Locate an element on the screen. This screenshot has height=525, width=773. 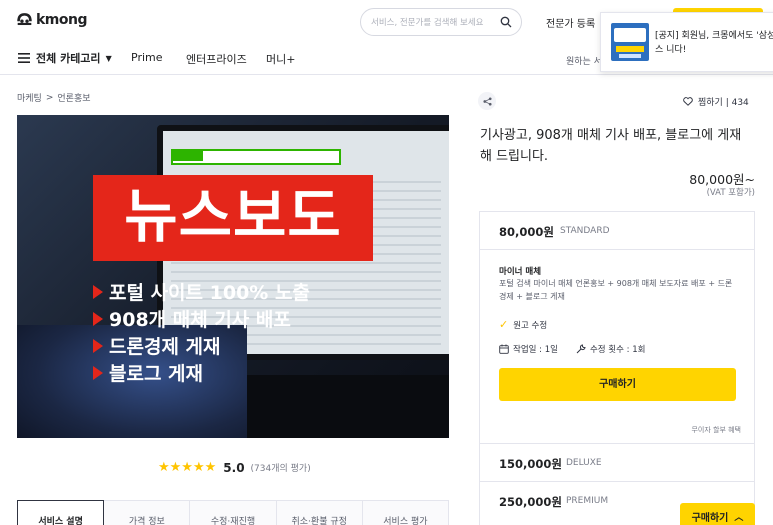
share-icon is located at coordinates (487, 101).